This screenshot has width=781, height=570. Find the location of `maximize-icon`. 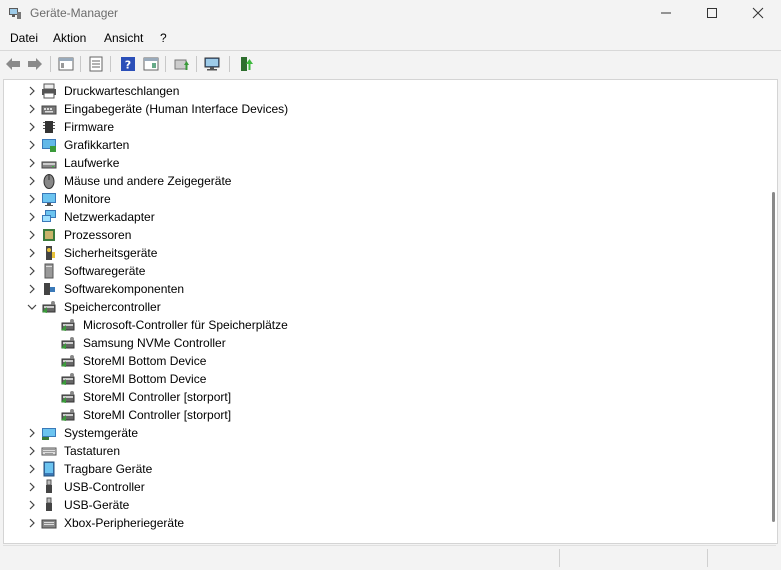

maximize-icon is located at coordinates (712, 13).